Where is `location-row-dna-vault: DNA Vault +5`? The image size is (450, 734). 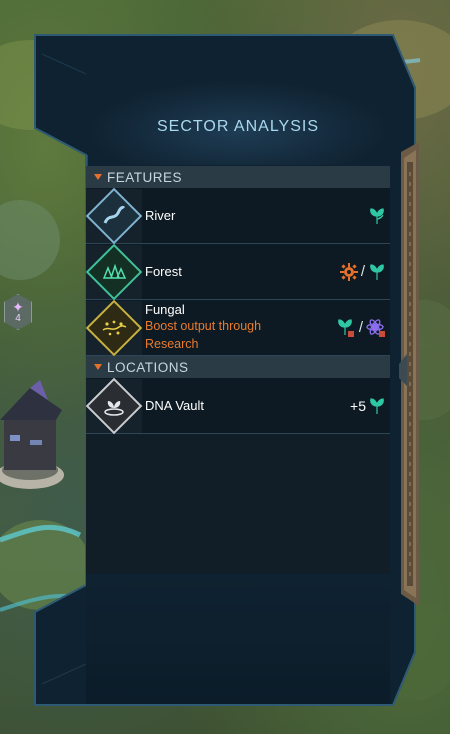 location-row-dna-vault: DNA Vault +5 is located at coordinates (237, 405).